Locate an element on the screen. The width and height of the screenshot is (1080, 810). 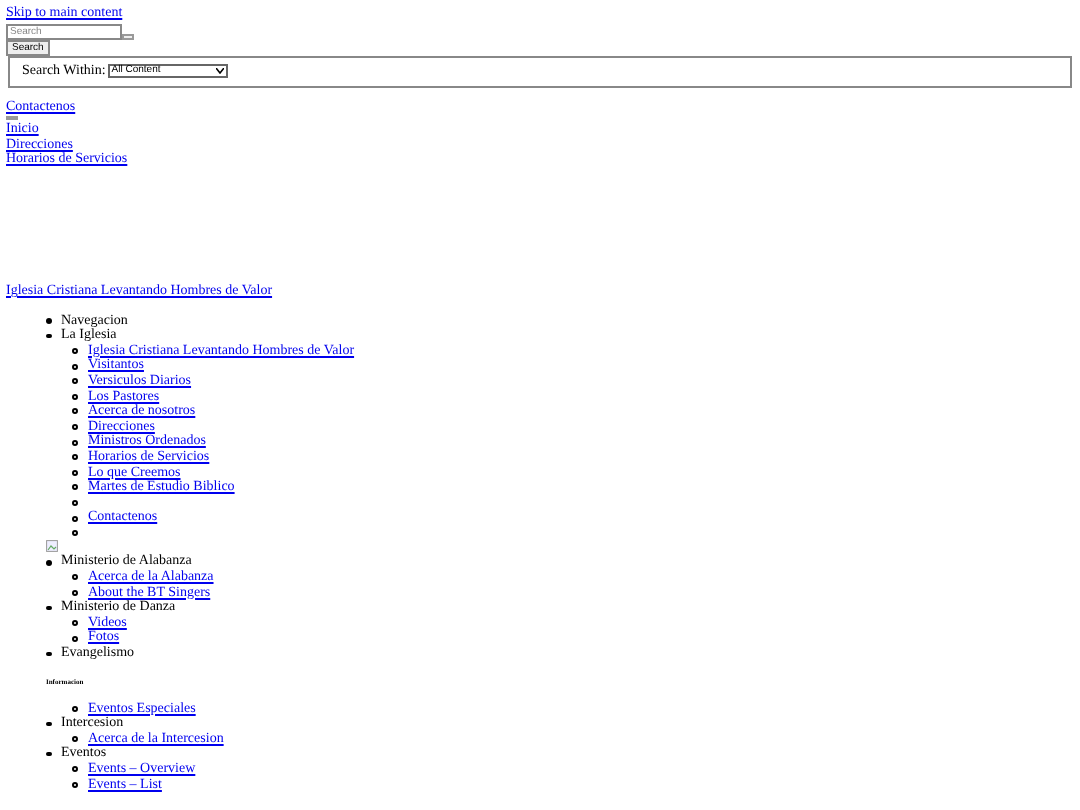
chevron-down-icon is located at coordinates (219, 71).